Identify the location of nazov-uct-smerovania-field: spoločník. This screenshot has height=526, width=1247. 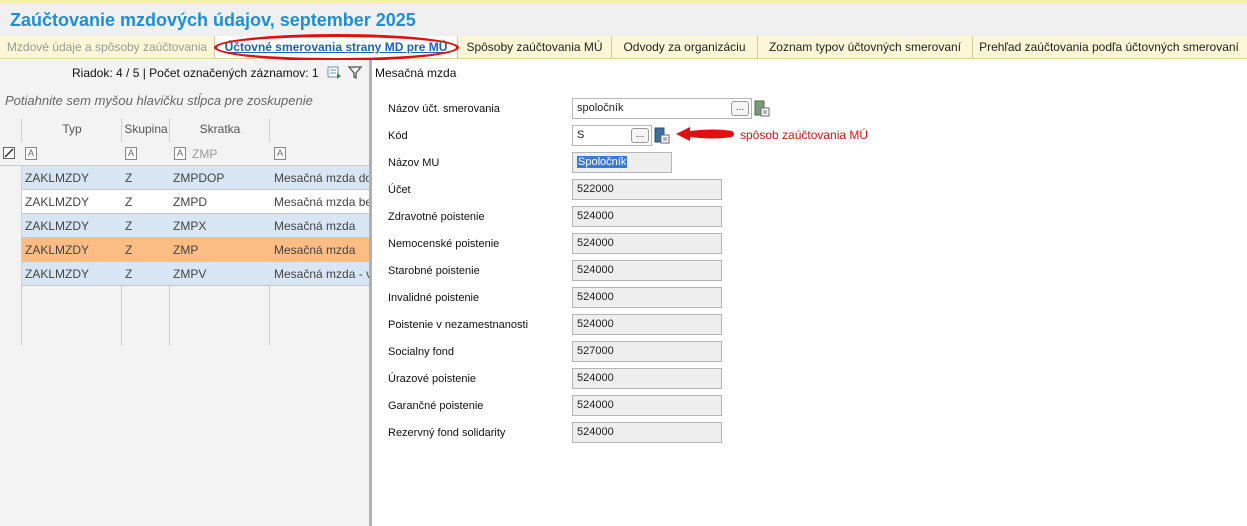
(662, 108).